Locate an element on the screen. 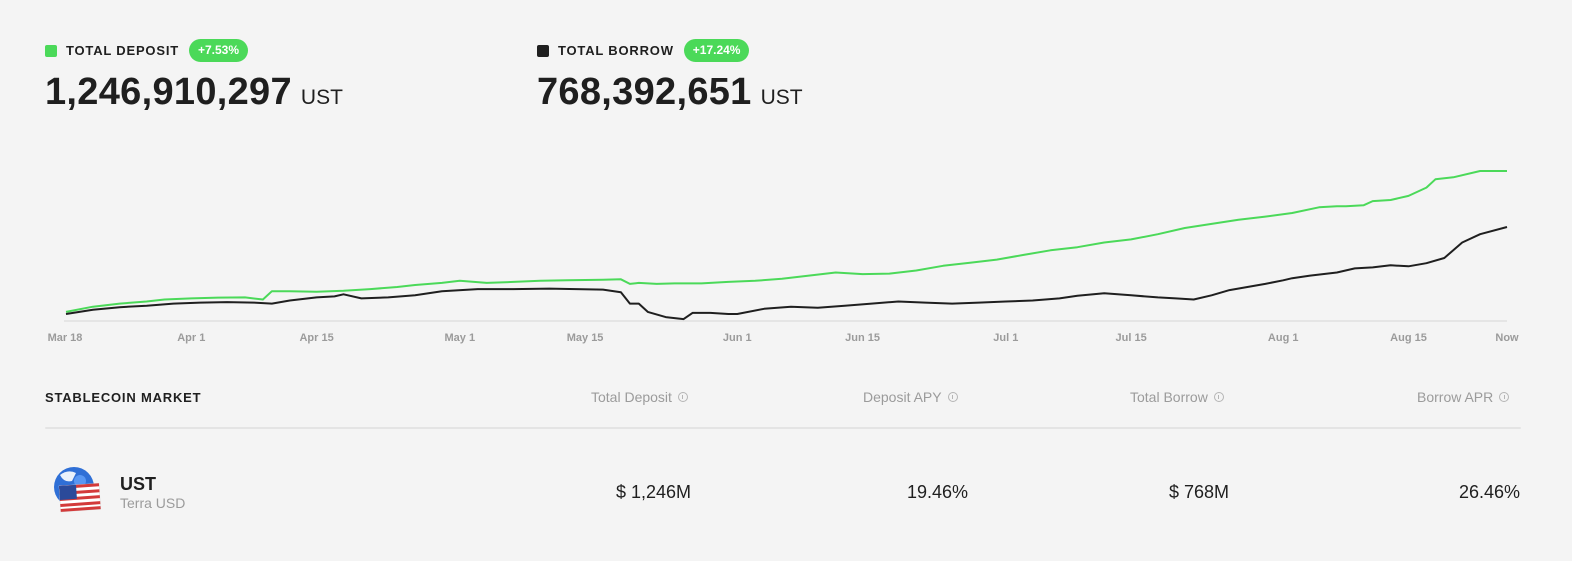 The width and height of the screenshot is (1572, 561). stablecoin-market-title: STABLECOIN MARKET is located at coordinates (123, 397).